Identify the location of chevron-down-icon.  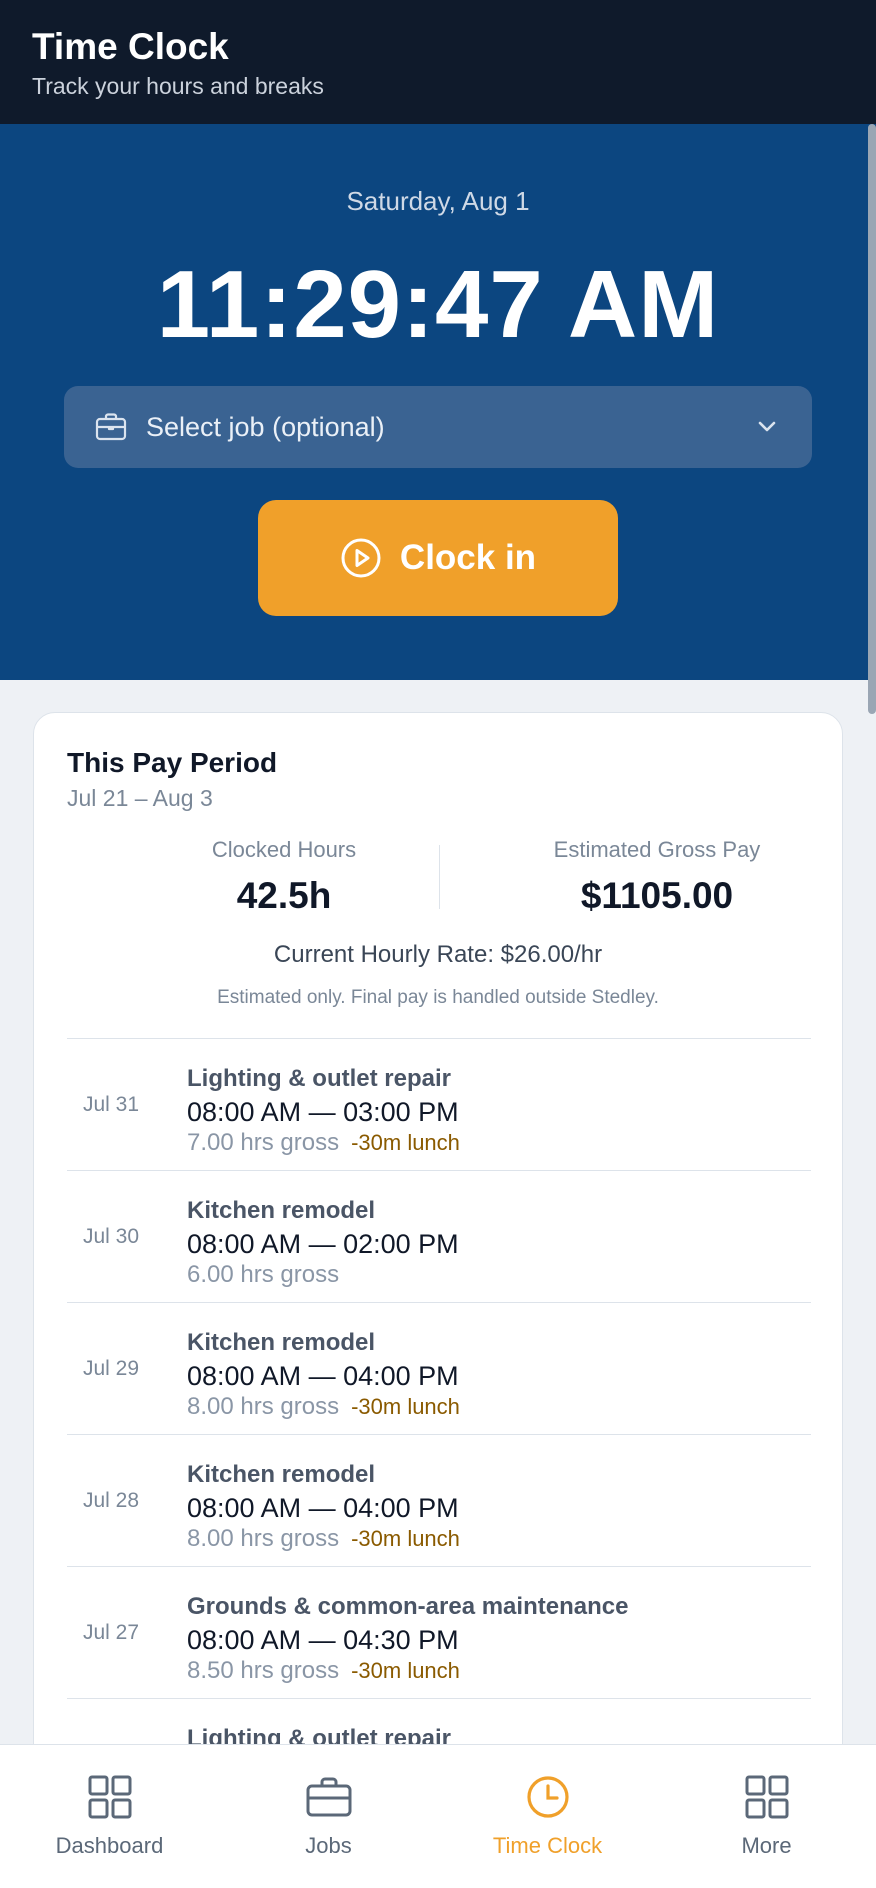
(767, 427).